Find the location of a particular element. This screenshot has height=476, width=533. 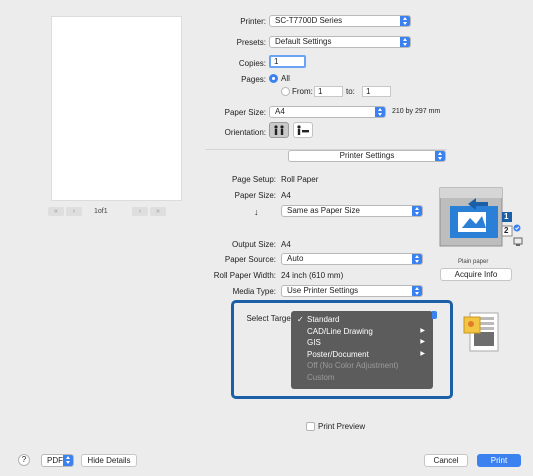

down-arrow-icon: ↓ is located at coordinates (256, 212).